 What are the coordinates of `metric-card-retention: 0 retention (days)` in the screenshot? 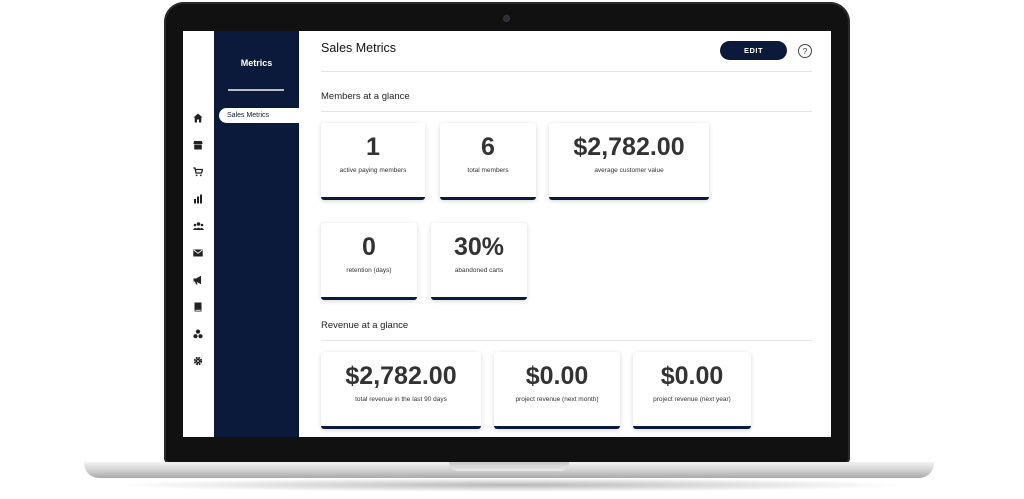 It's located at (369, 261).